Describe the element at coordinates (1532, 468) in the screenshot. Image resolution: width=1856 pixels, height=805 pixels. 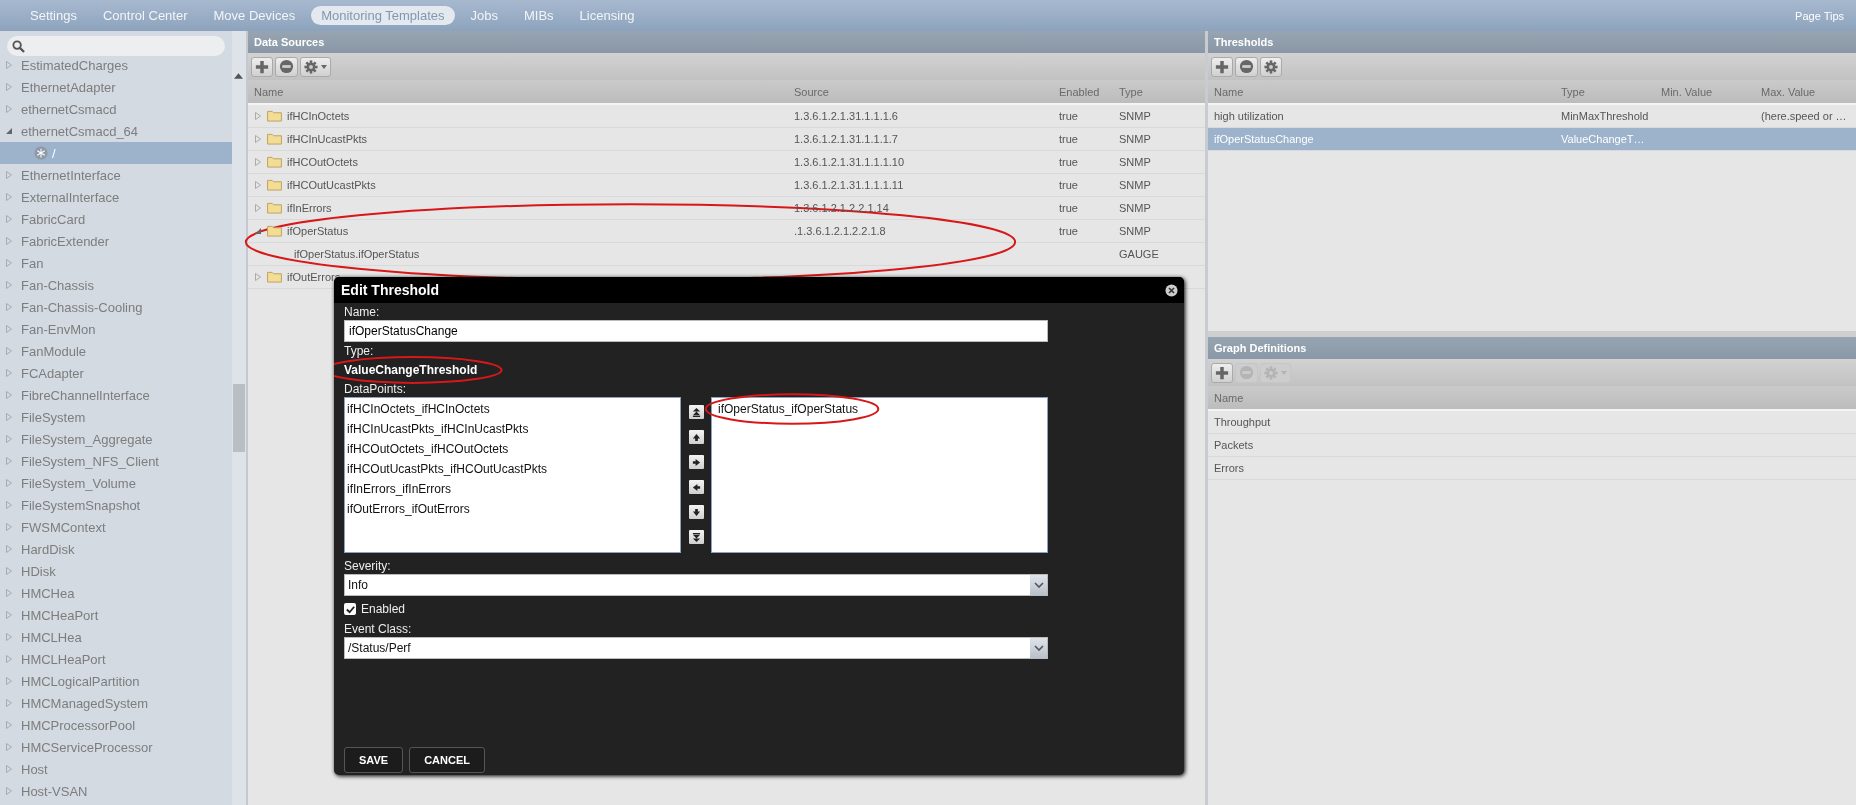
I see `table-row: Errors` at that location.